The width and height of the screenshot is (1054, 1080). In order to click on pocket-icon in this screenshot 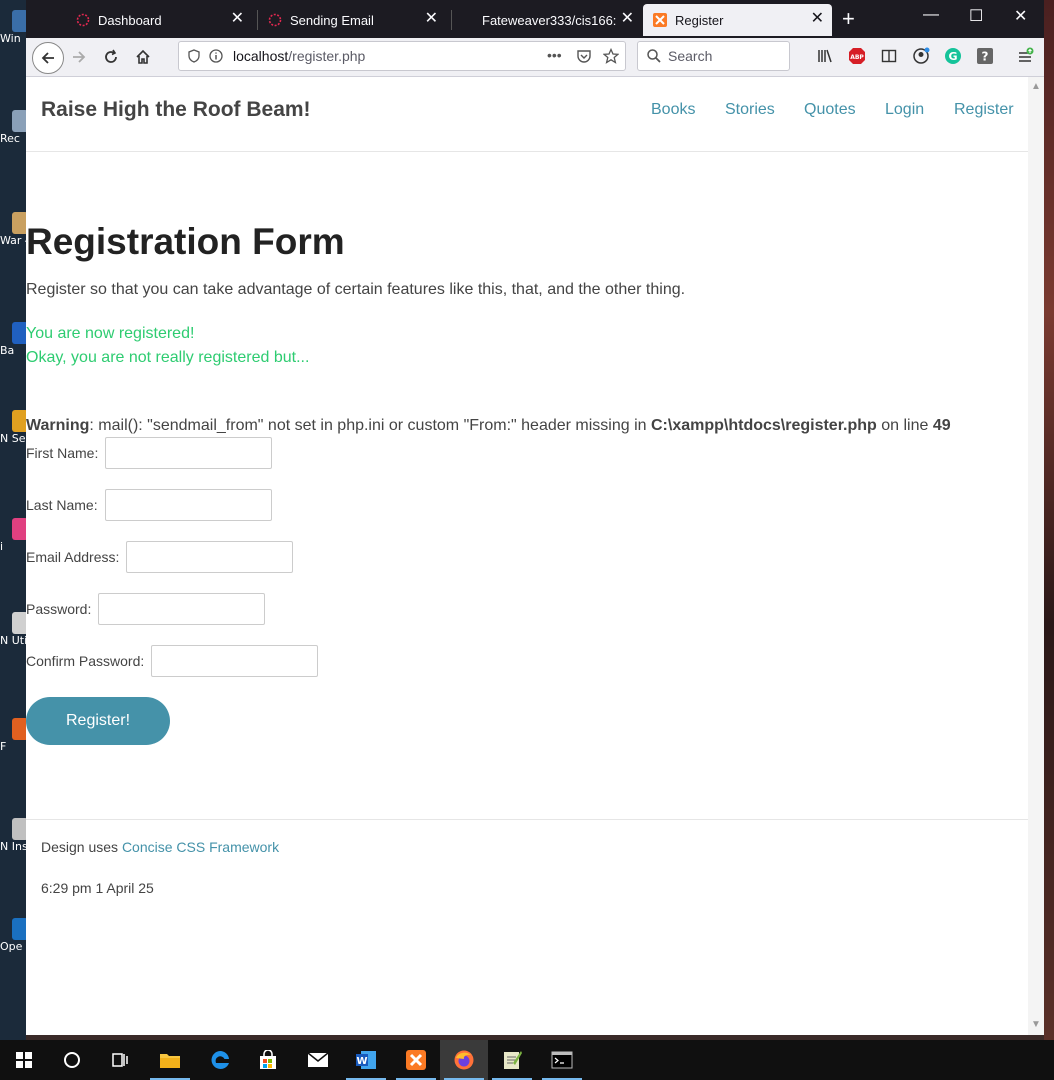, I will do `click(584, 56)`.